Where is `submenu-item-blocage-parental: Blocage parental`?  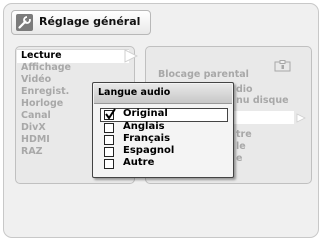 submenu-item-blocage-parental: Blocage parental is located at coordinates (203, 74).